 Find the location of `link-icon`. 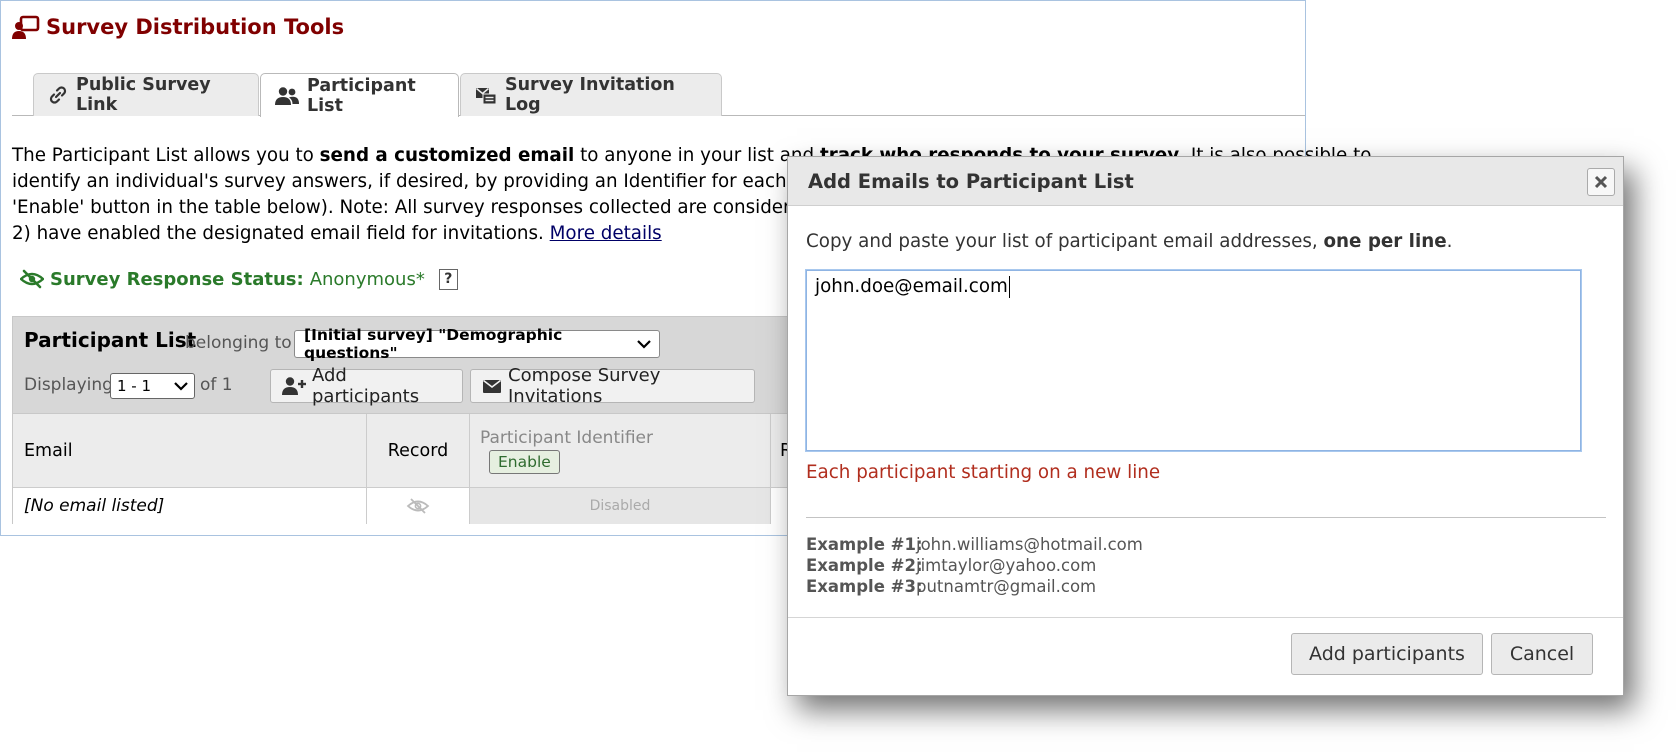

link-icon is located at coordinates (58, 95).